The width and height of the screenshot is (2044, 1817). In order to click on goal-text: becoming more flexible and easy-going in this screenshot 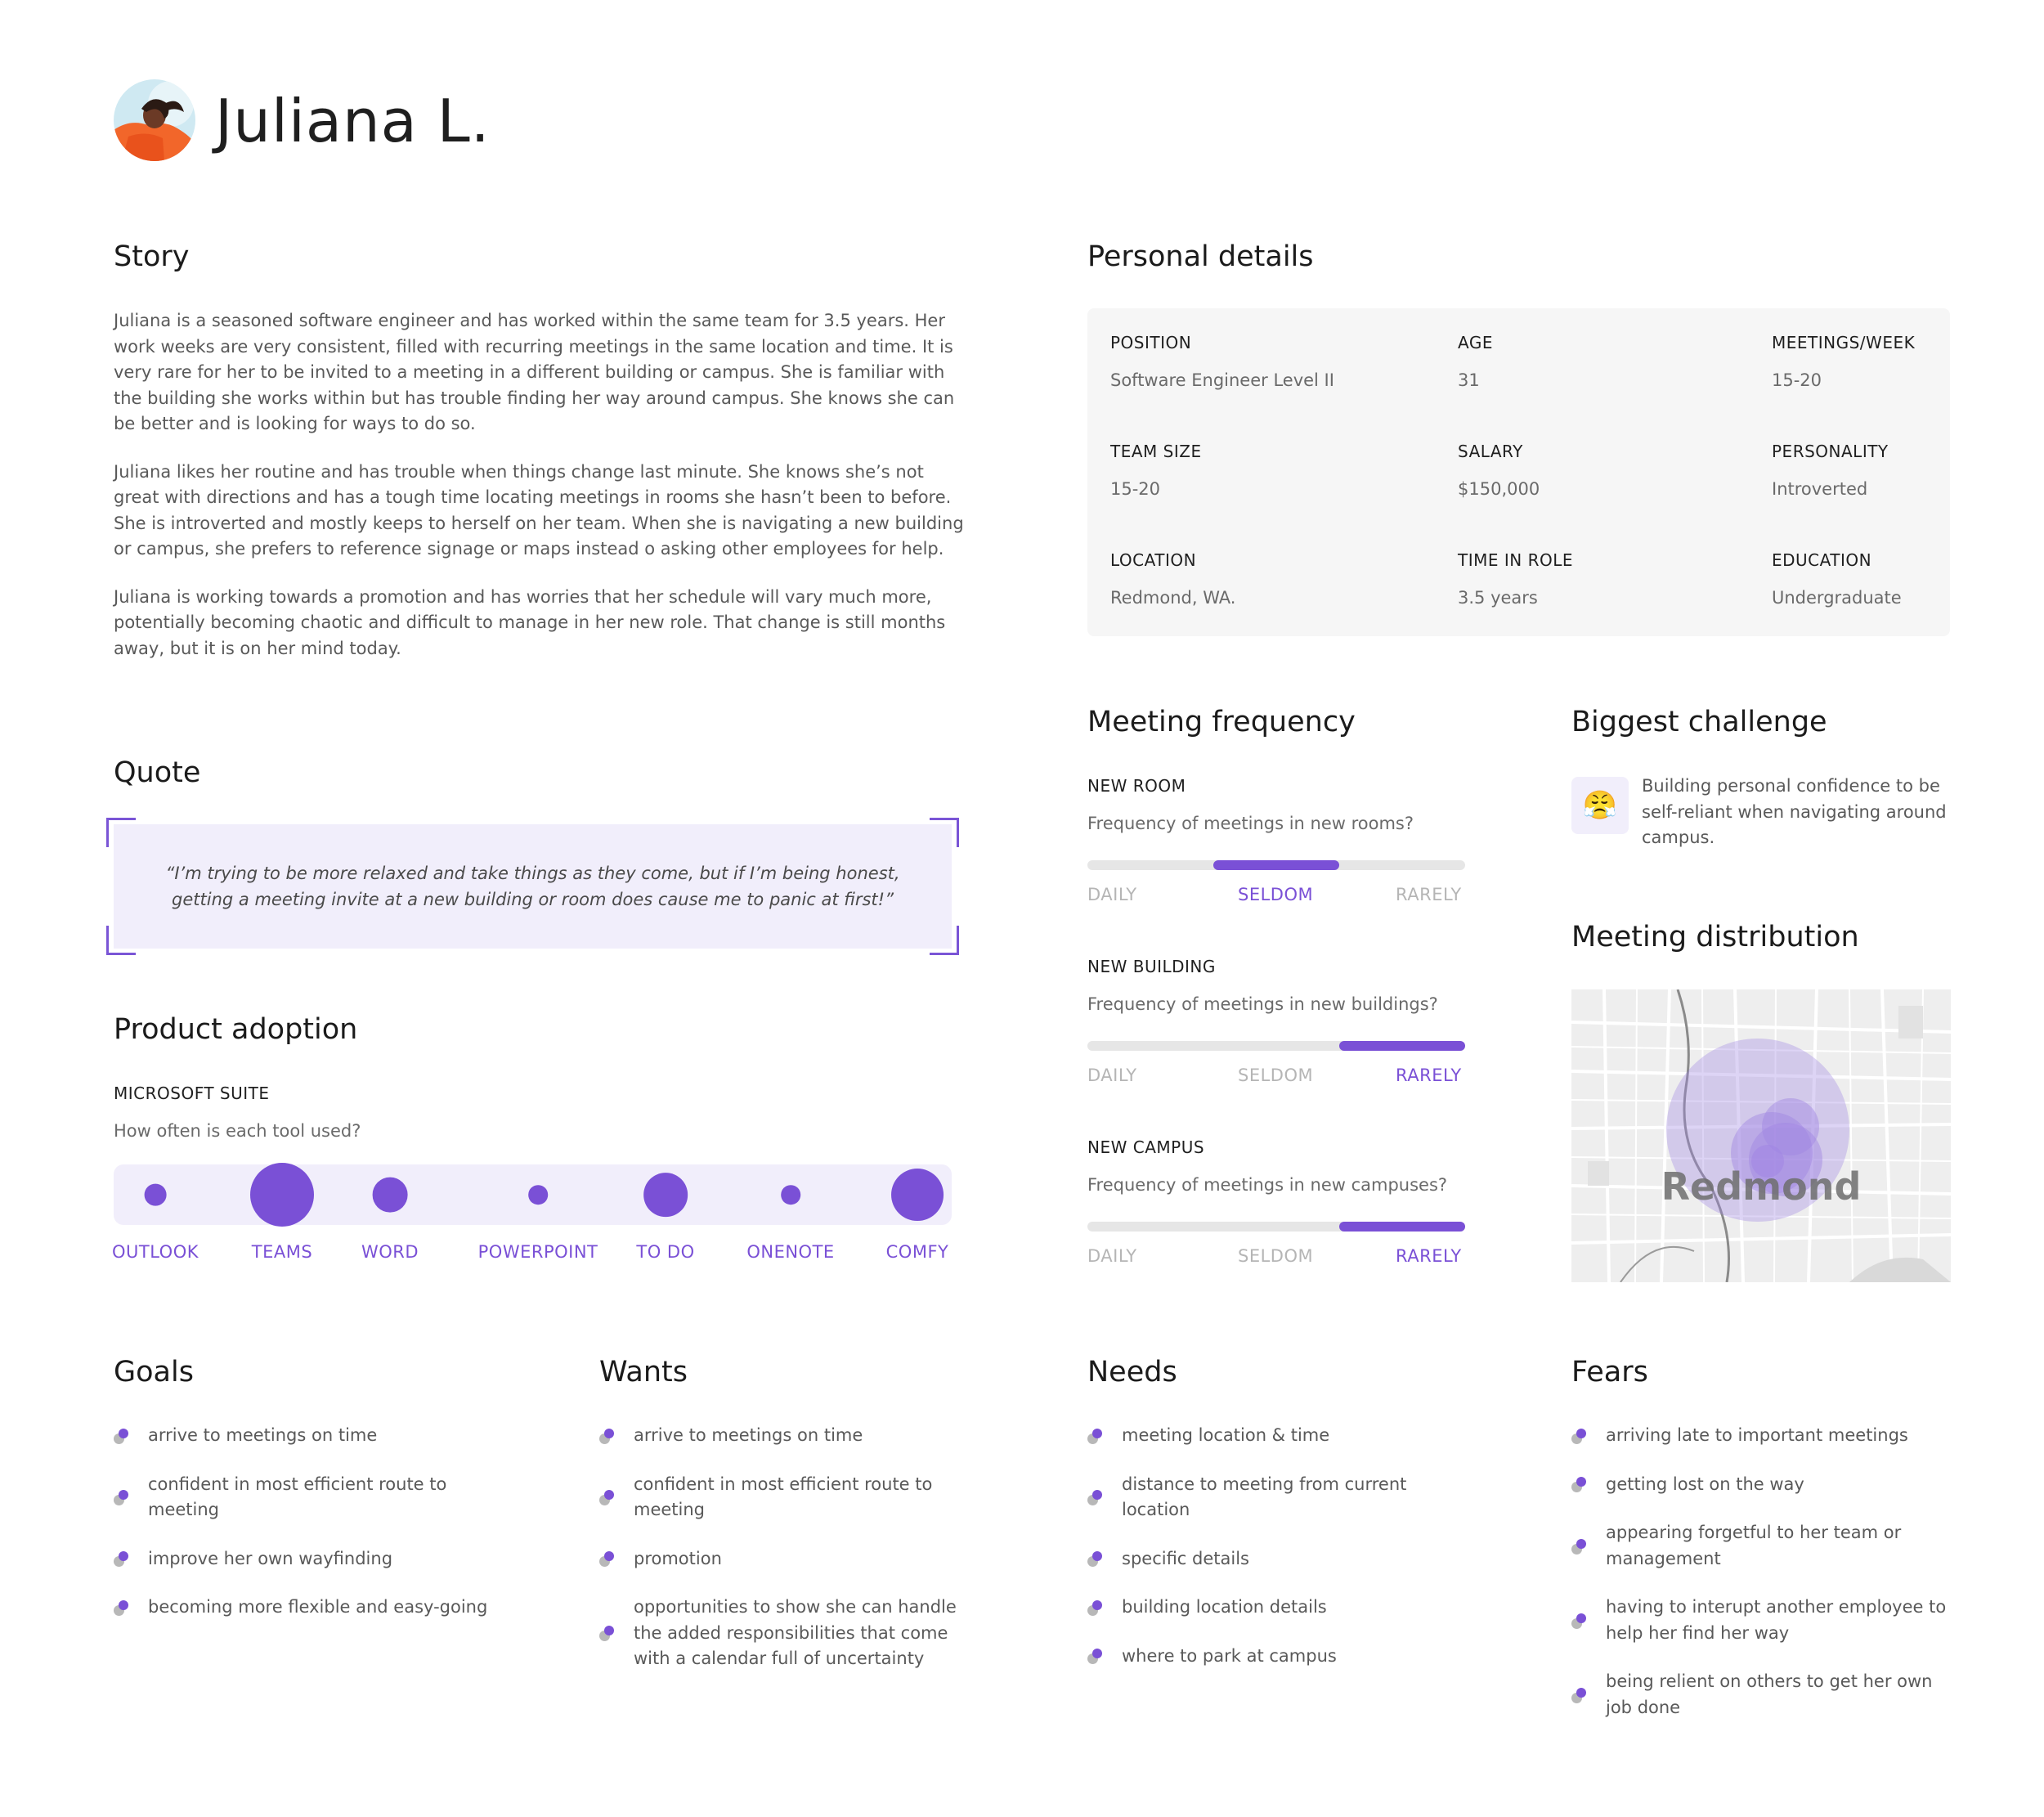, I will do `click(318, 1607)`.